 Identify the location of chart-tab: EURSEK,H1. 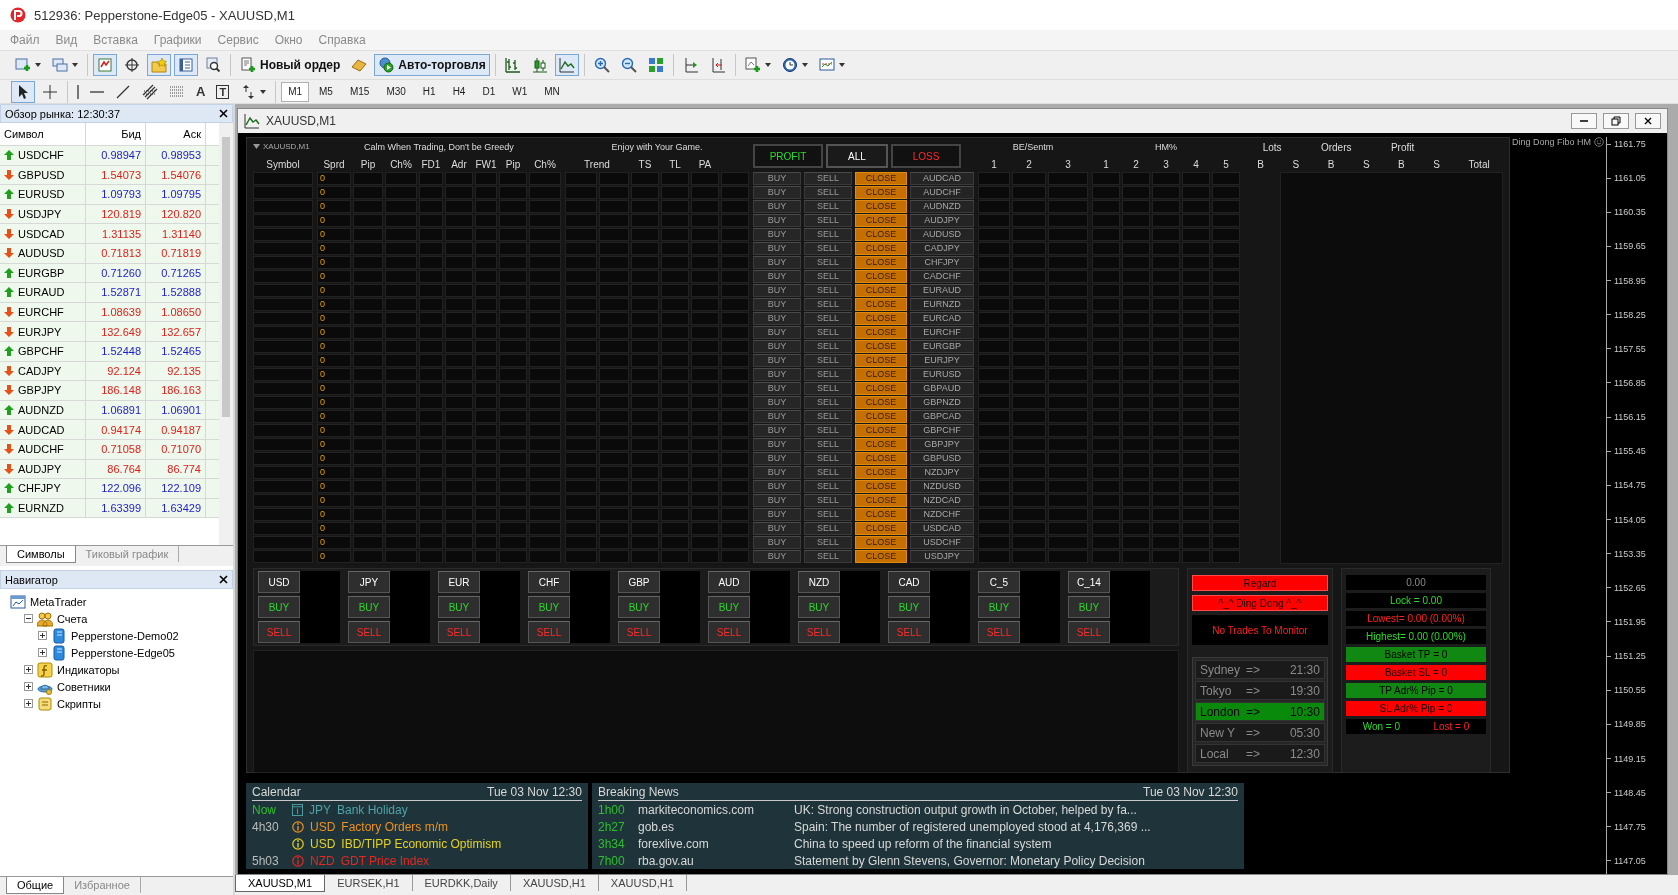
(369, 883).